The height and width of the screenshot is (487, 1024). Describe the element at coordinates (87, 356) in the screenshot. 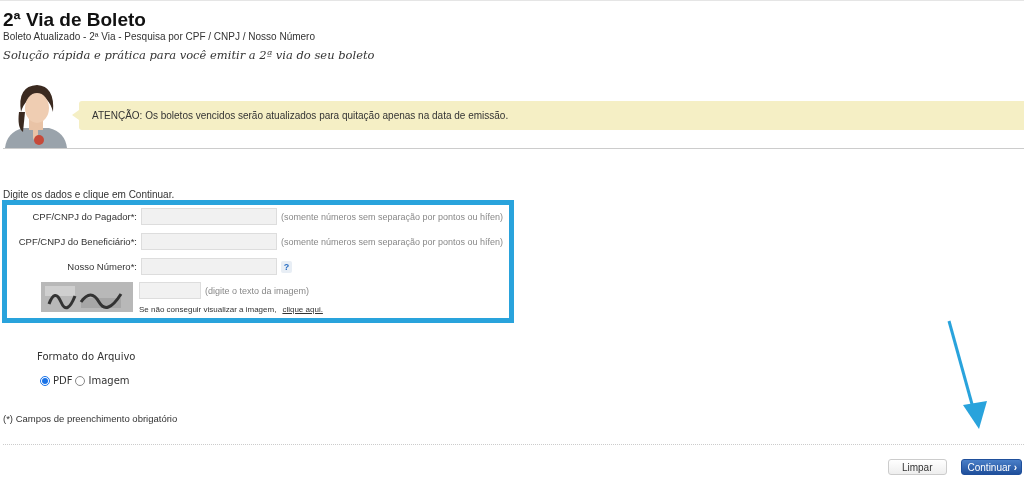

I see `format-title: Formato do Arquivo` at that location.